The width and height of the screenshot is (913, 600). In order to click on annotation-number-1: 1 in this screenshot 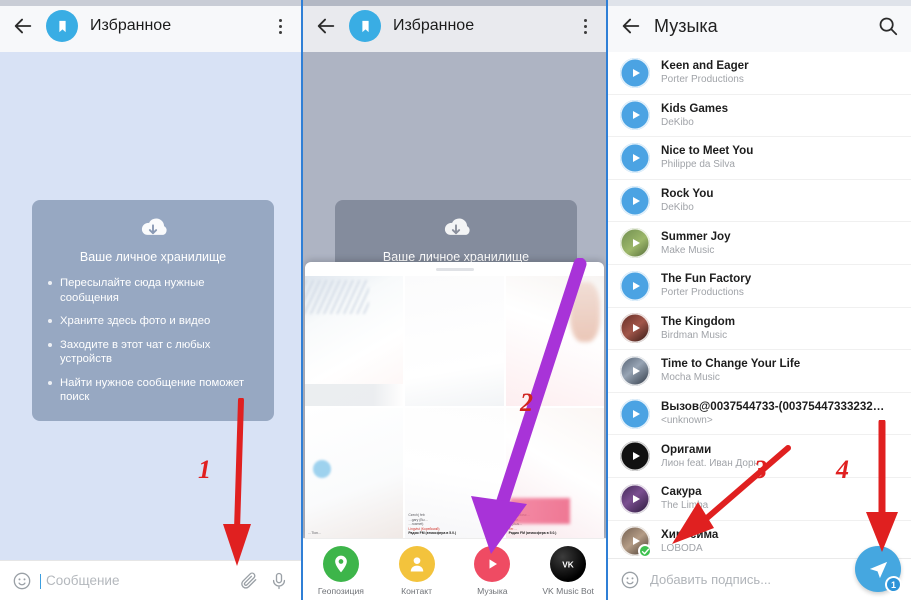, I will do `click(204, 469)`.